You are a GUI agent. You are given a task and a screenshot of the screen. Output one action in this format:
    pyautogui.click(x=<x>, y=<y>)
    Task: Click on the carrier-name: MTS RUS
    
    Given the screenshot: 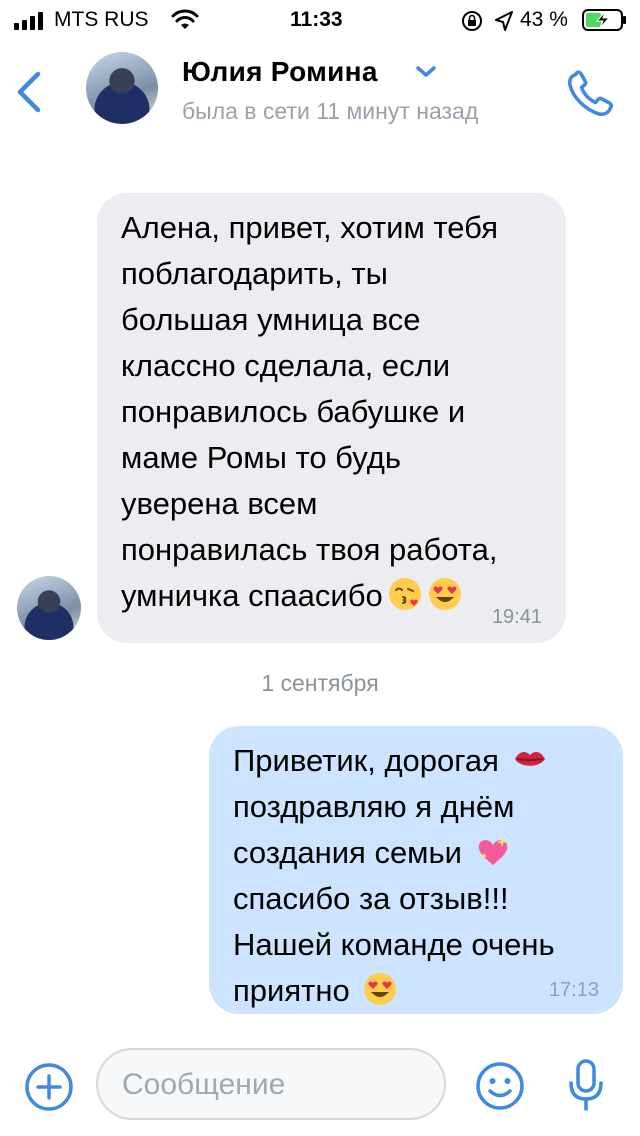 What is the action you would take?
    pyautogui.click(x=101, y=19)
    